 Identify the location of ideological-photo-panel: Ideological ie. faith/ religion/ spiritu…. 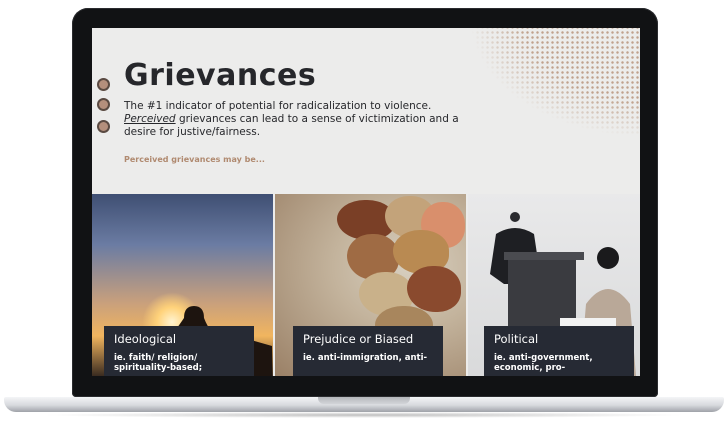
(182, 285).